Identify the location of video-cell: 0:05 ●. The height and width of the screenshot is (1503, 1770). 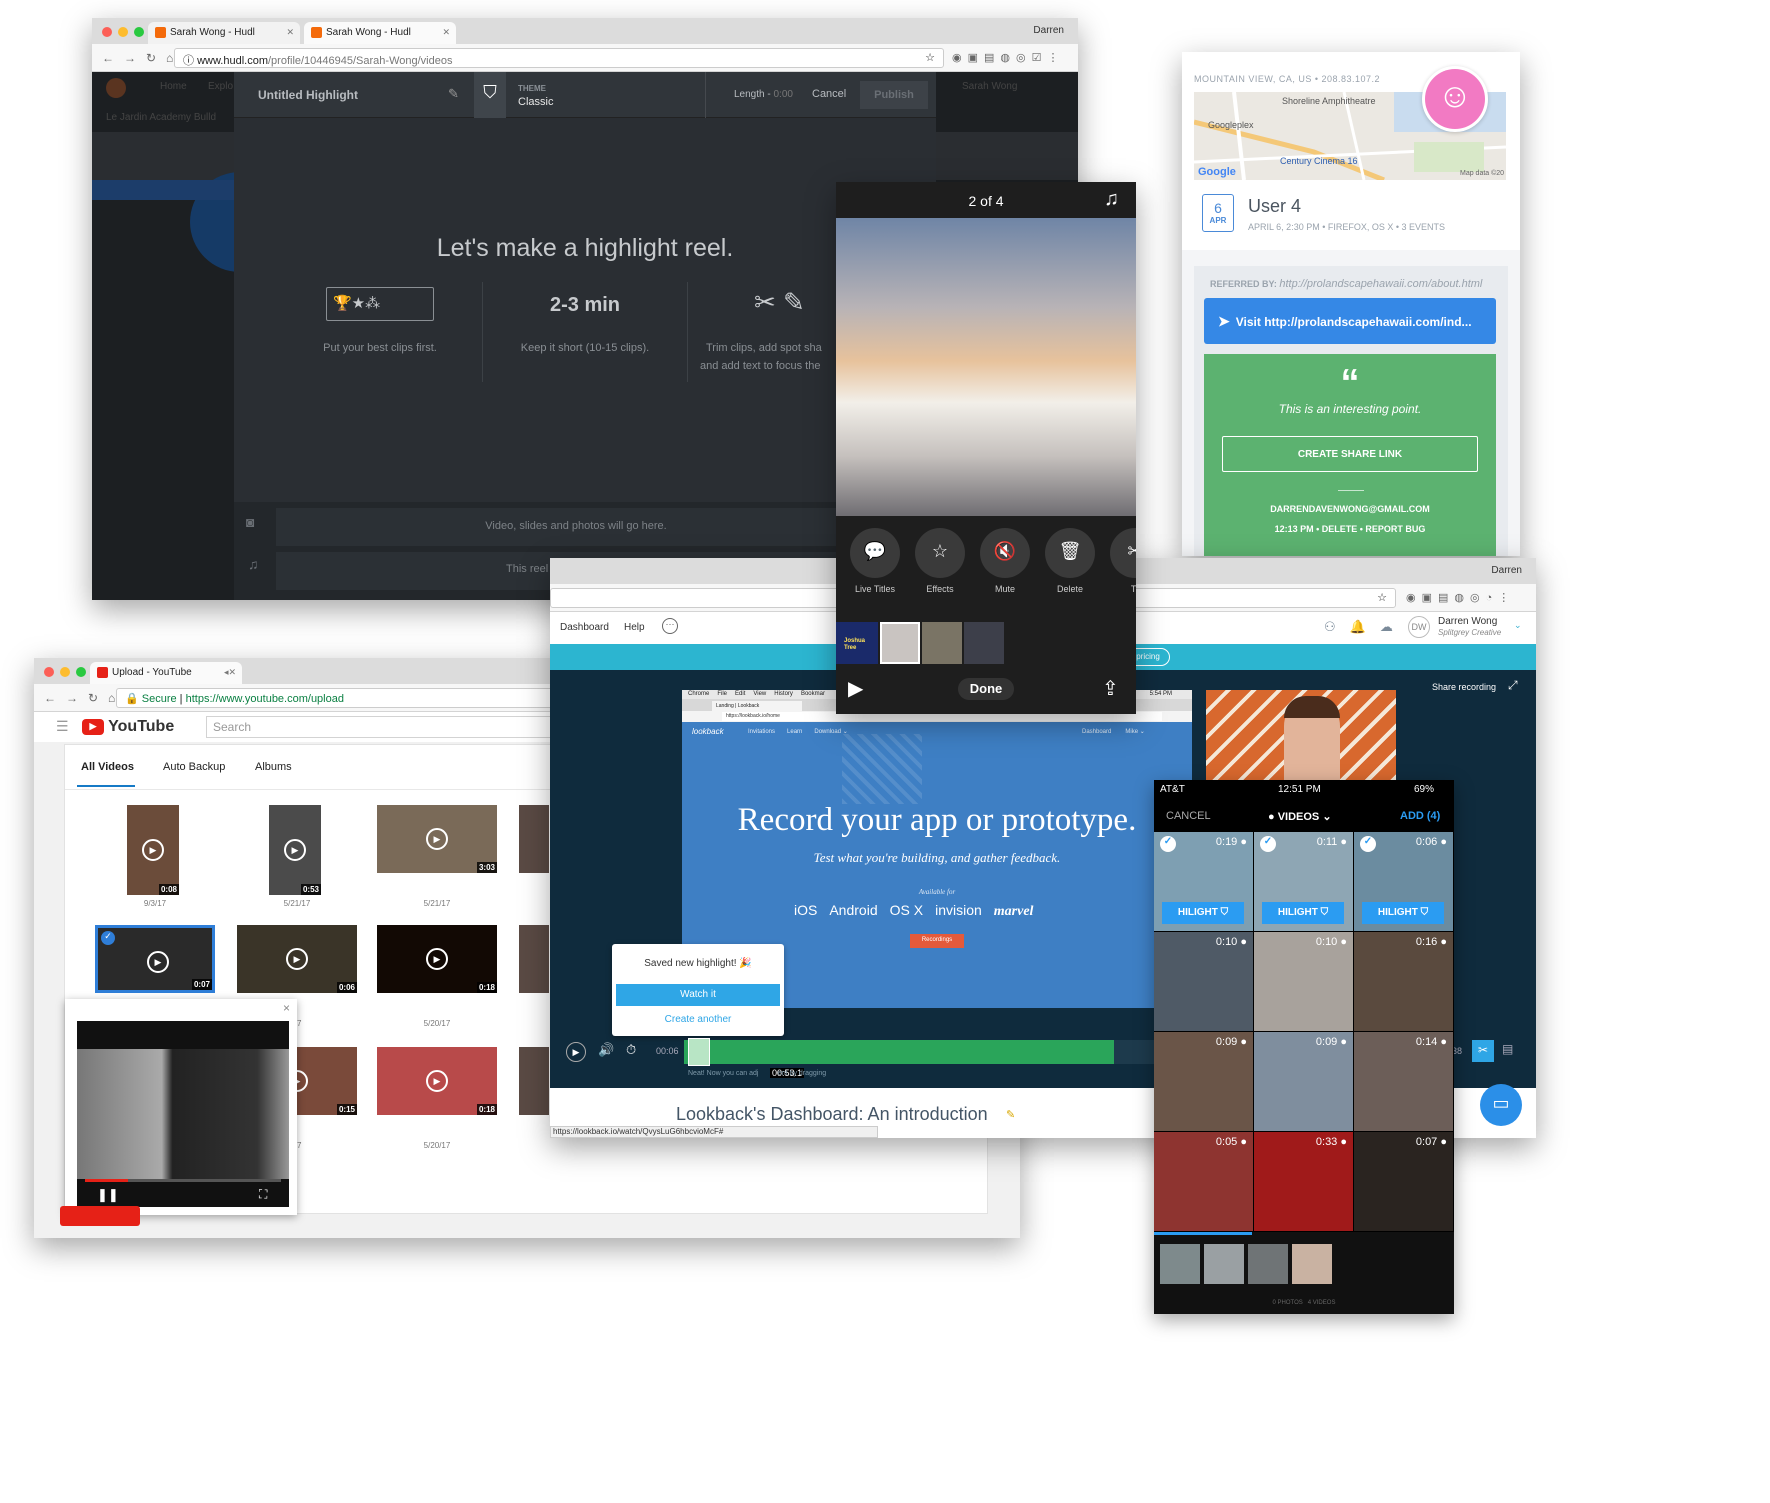
(1203, 1181).